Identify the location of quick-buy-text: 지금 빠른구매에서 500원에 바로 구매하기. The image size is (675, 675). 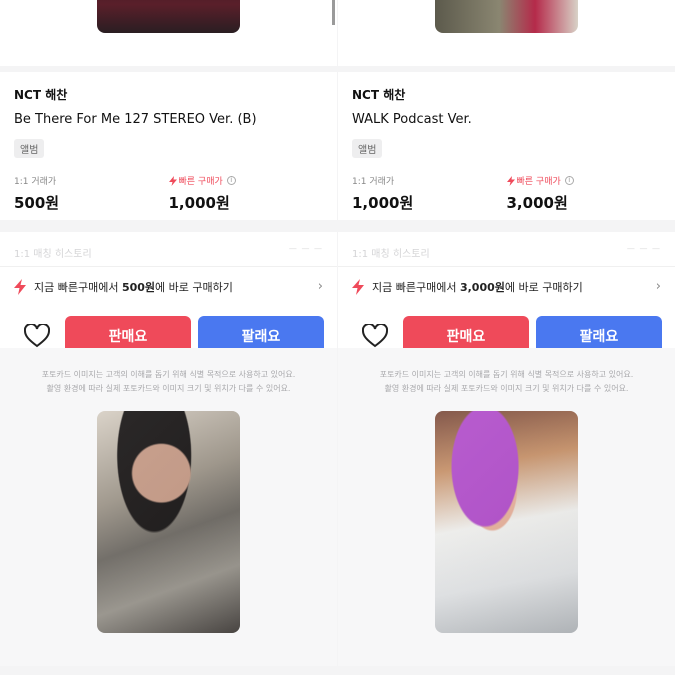
(176, 287).